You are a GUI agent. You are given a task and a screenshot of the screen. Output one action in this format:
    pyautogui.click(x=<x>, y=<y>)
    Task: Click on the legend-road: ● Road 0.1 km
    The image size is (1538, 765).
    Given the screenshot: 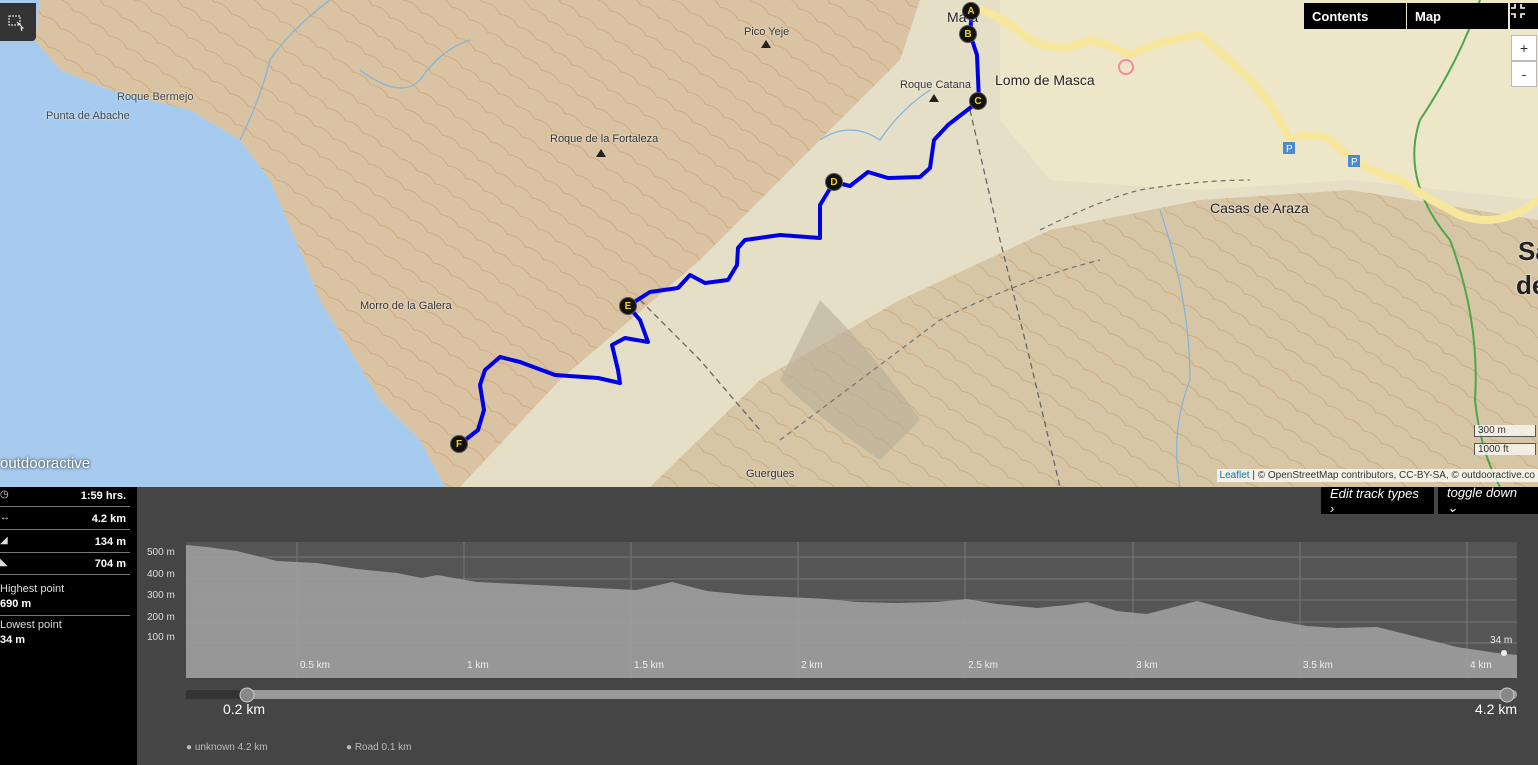 What is the action you would take?
    pyautogui.click(x=379, y=747)
    